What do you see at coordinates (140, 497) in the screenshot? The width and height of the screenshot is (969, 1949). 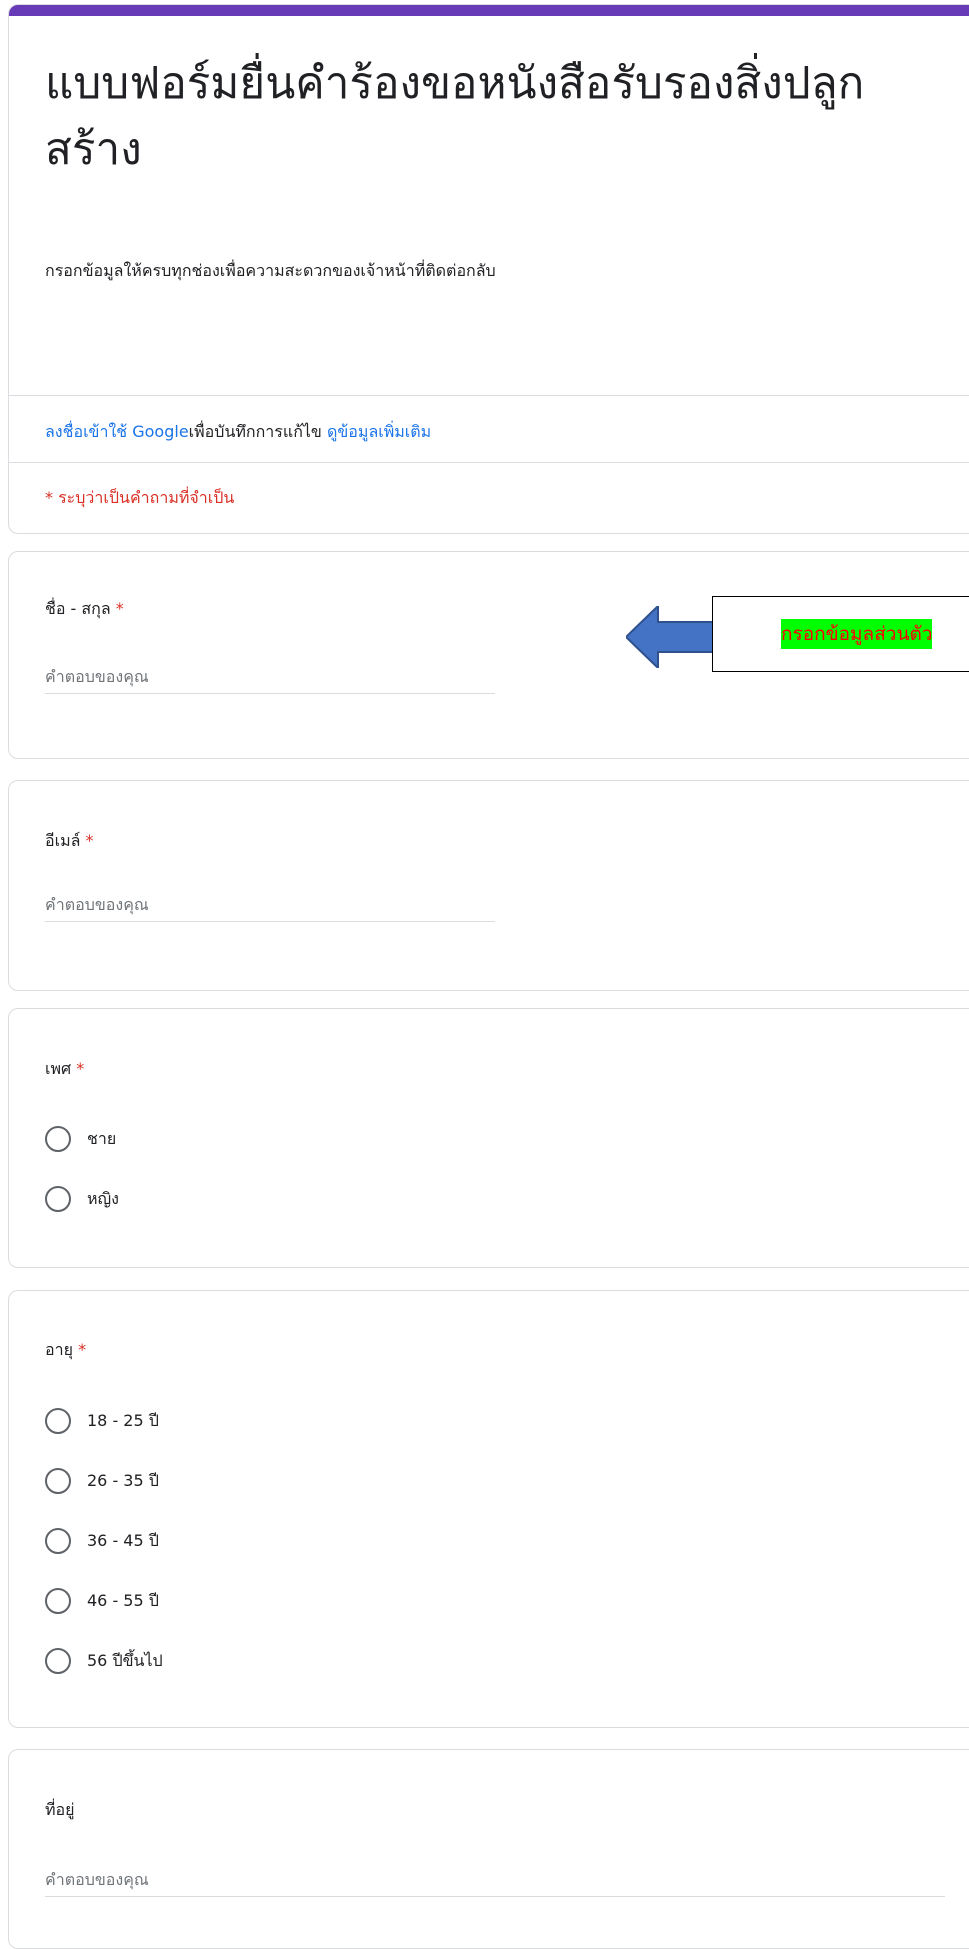 I see `required-note: * ระบุว่าเป็นคำถามที่จำเป็น` at bounding box center [140, 497].